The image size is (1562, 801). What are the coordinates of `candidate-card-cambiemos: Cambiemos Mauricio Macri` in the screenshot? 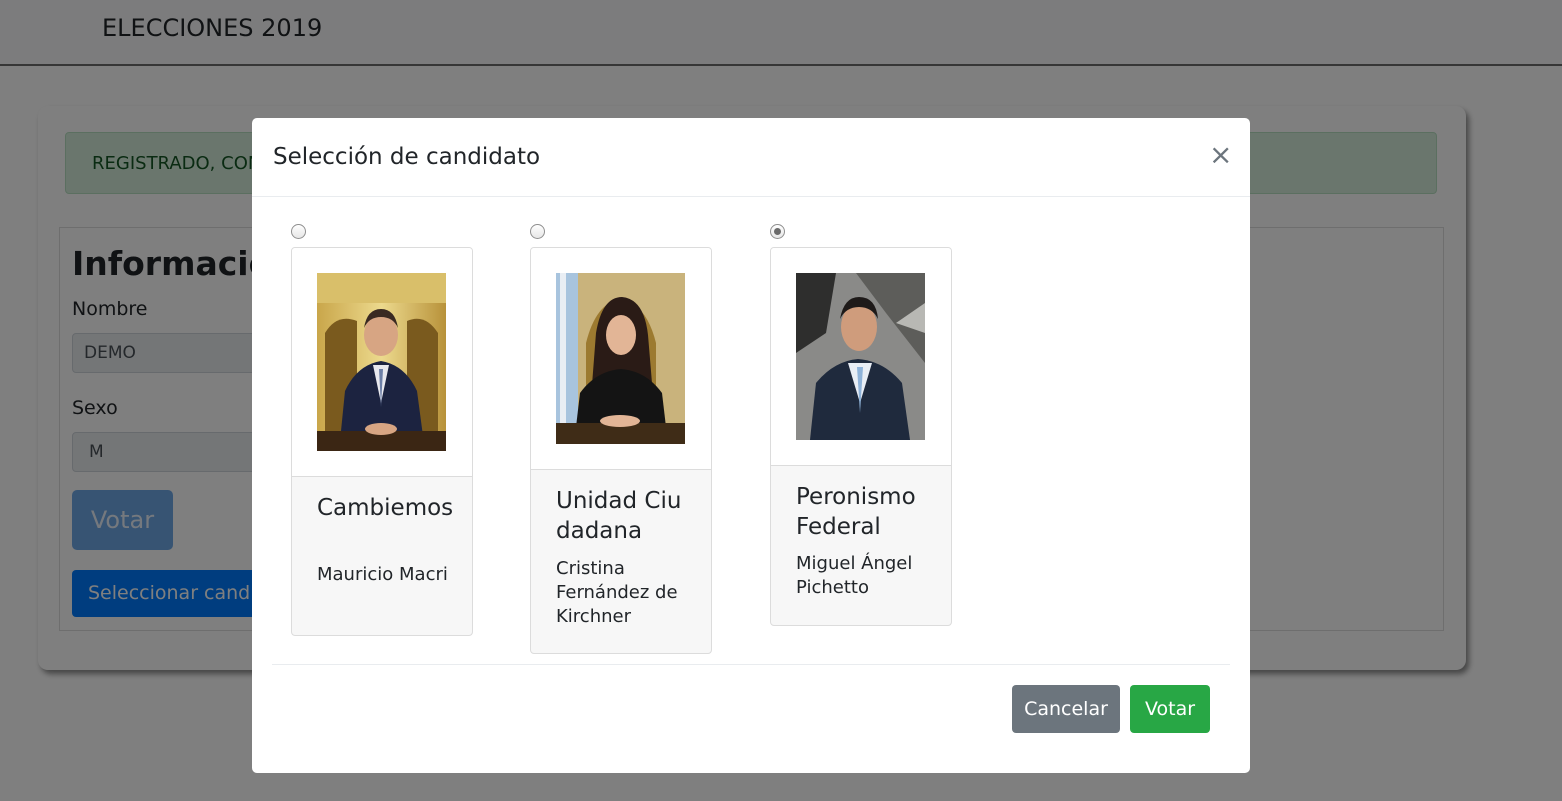 It's located at (382, 441).